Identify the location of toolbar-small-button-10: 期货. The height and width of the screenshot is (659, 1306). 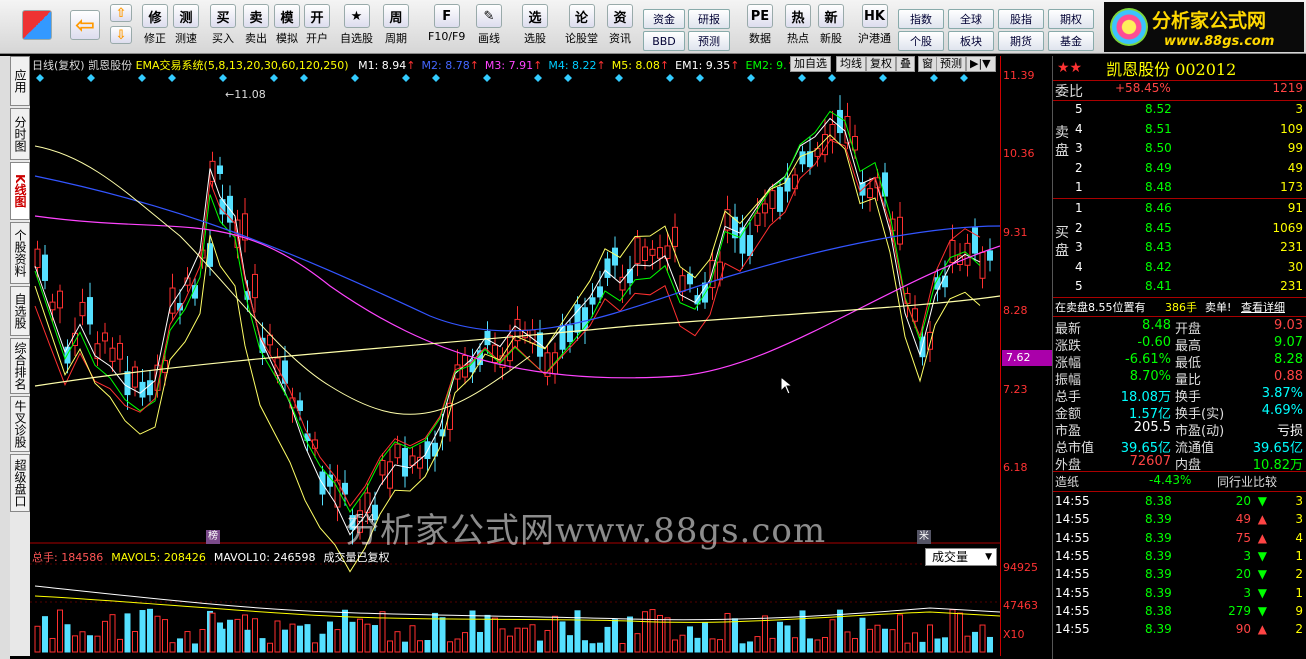
(1021, 41).